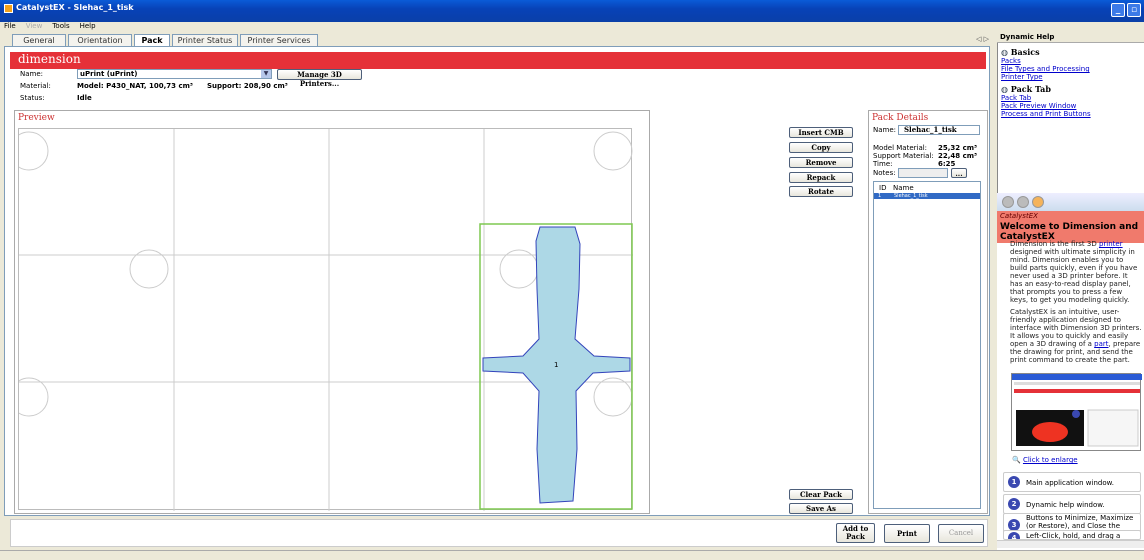  Describe the element at coordinates (1026, 89) in the screenshot. I see `pack-tab-title: ◍ Pack Tab` at that location.